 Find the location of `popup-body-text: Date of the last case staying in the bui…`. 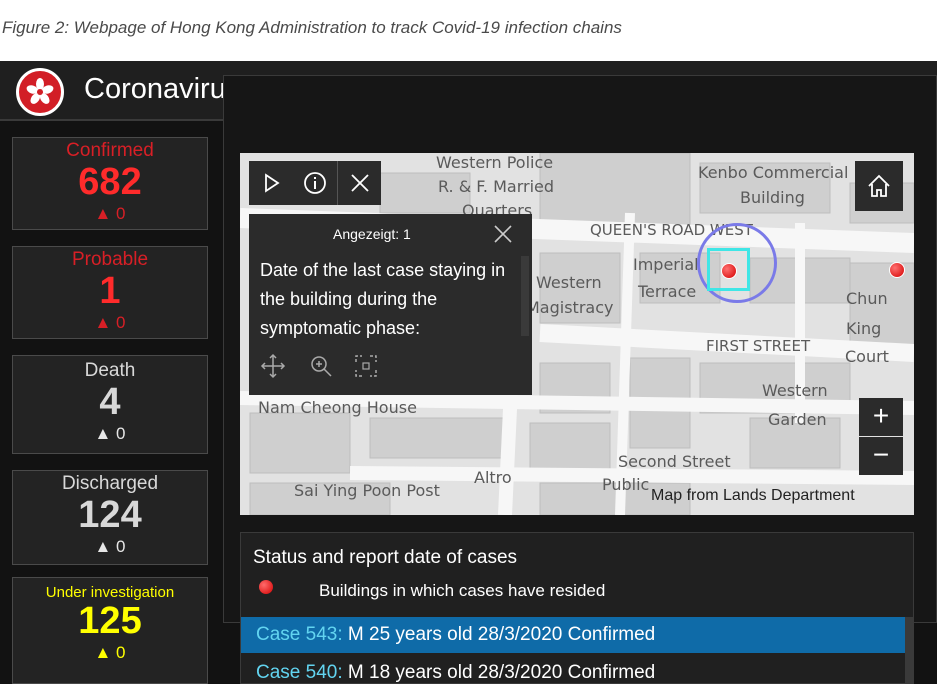

popup-body-text: Date of the last case staying in the bui… is located at coordinates (383, 299).